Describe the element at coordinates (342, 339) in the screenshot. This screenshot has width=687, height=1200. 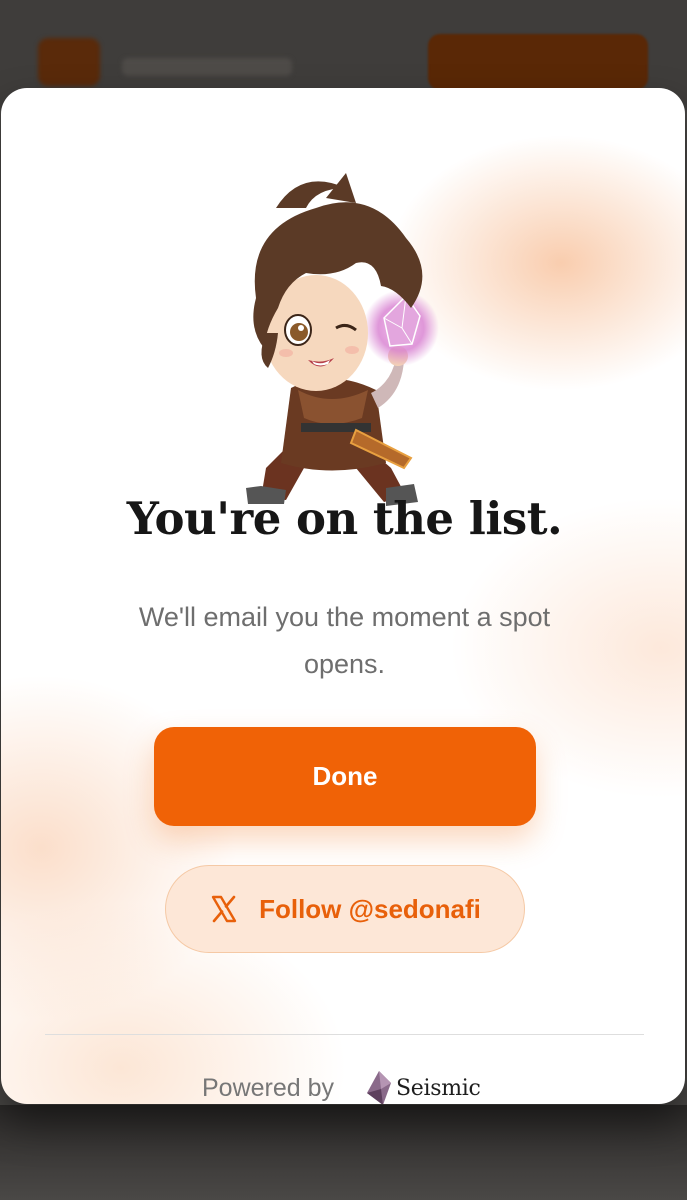
I see `mascot-illustration` at that location.